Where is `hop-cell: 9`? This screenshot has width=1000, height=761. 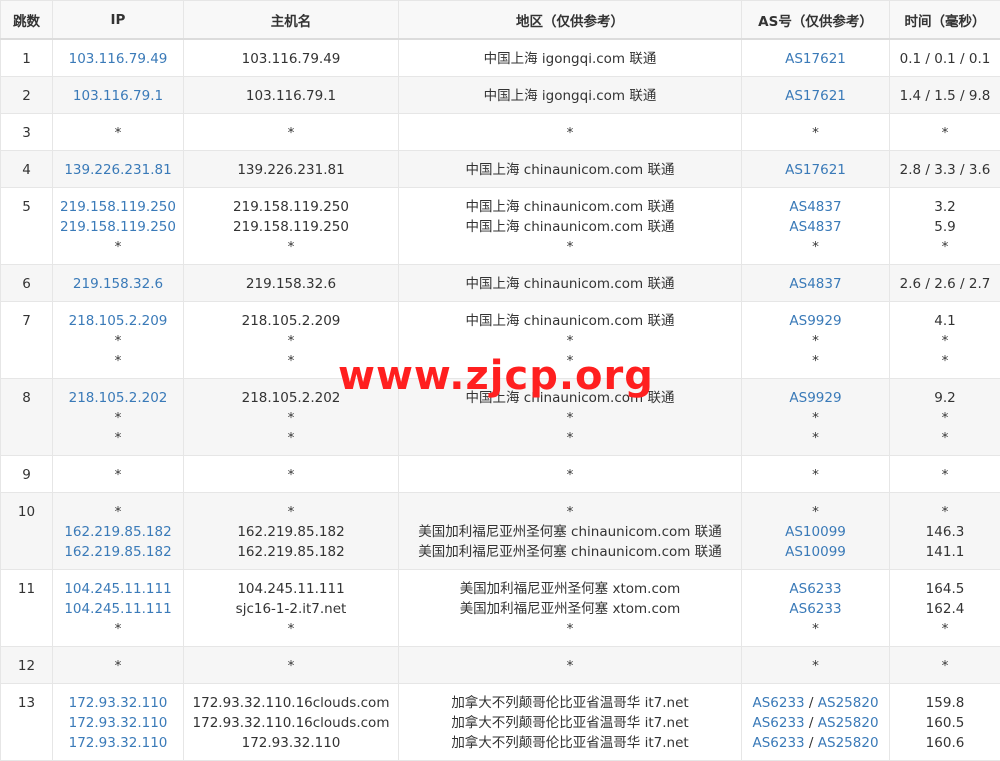
hop-cell: 9 is located at coordinates (27, 474).